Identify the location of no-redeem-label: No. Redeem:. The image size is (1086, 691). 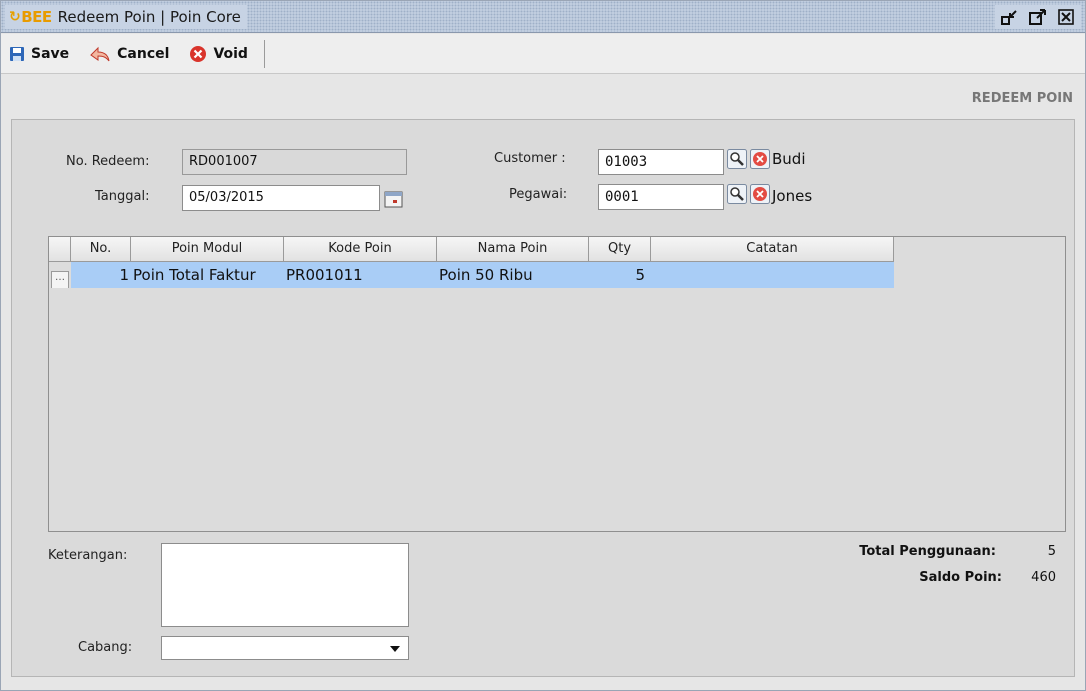
(108, 161).